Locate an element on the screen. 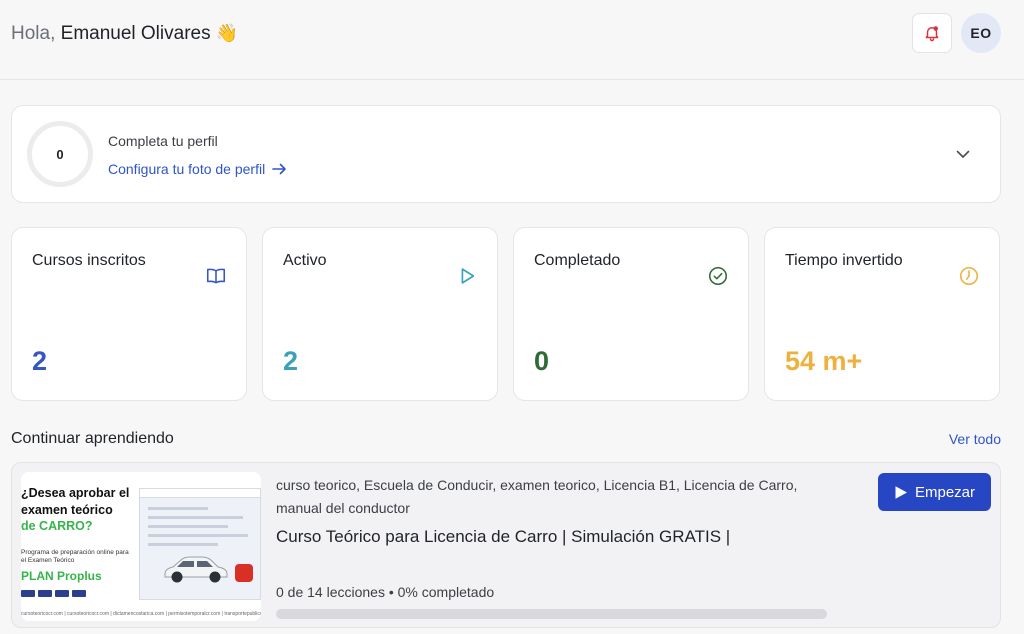 The width and height of the screenshot is (1024, 634). stat-label: Tiempo invertido is located at coordinates (844, 260).